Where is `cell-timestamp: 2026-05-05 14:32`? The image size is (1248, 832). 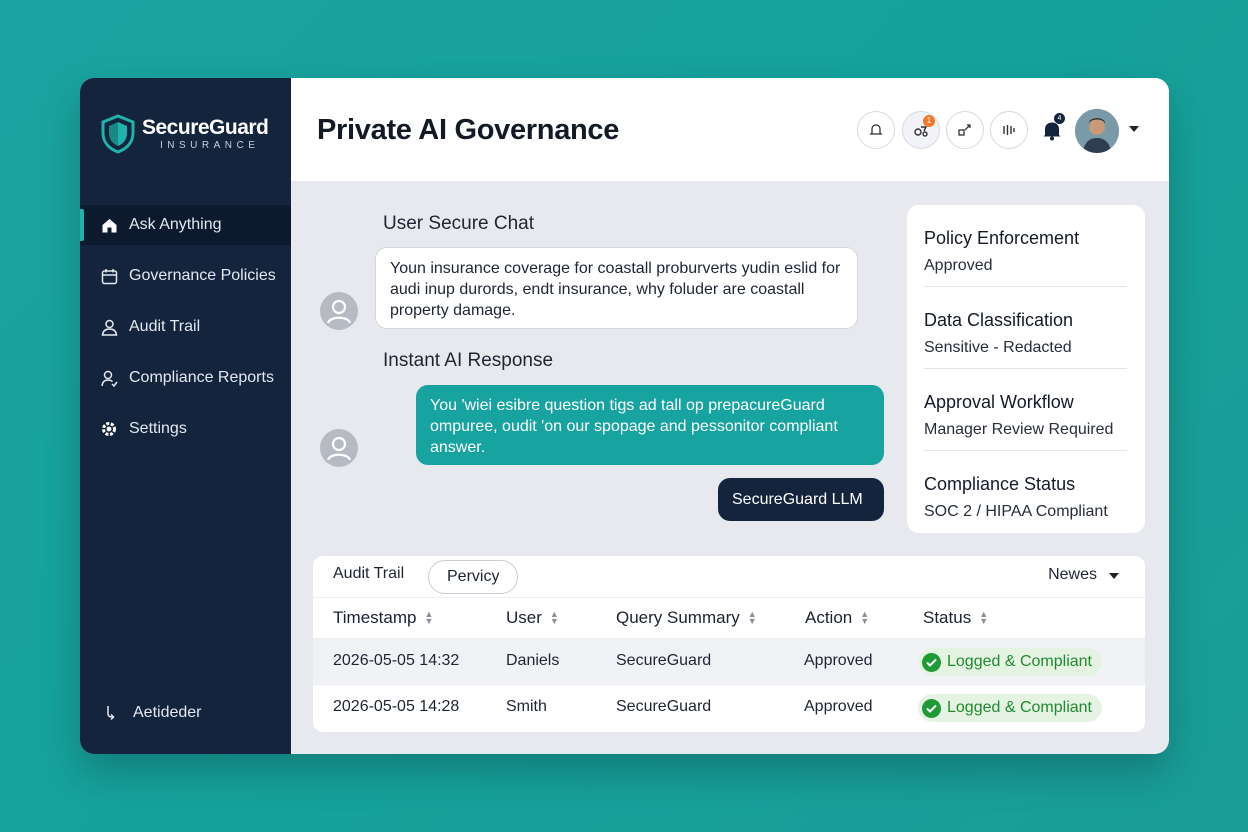 cell-timestamp: 2026-05-05 14:32 is located at coordinates (396, 660).